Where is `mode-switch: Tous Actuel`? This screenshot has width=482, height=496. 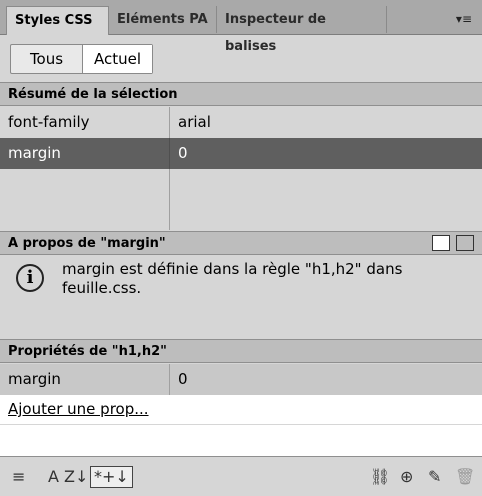 mode-switch: Tous Actuel is located at coordinates (81, 59).